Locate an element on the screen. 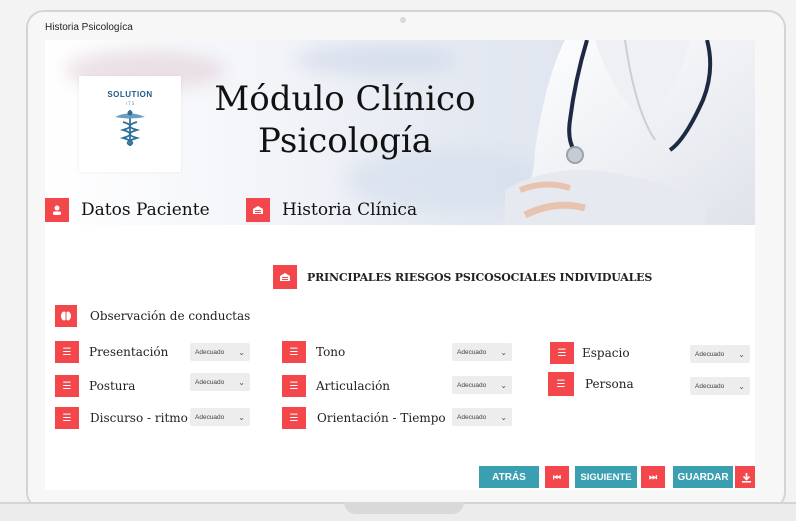 The width and height of the screenshot is (796, 521). back-button: ATRÁS is located at coordinates (509, 477).